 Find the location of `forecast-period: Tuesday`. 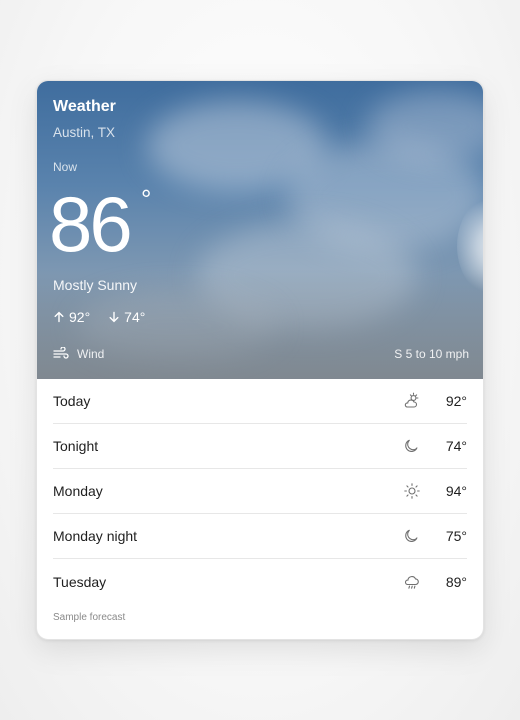

forecast-period: Tuesday is located at coordinates (80, 581).